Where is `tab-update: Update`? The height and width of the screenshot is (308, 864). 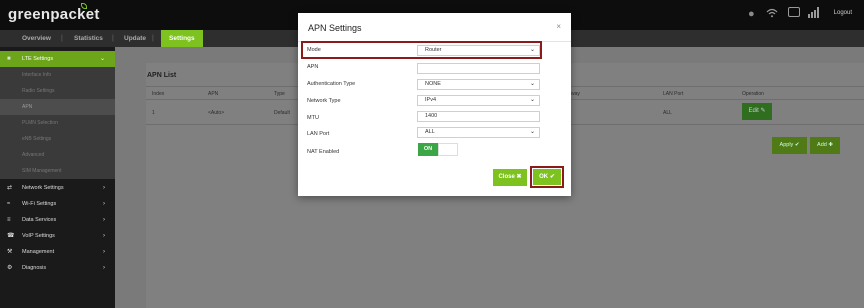
tab-update: Update is located at coordinates (135, 38).